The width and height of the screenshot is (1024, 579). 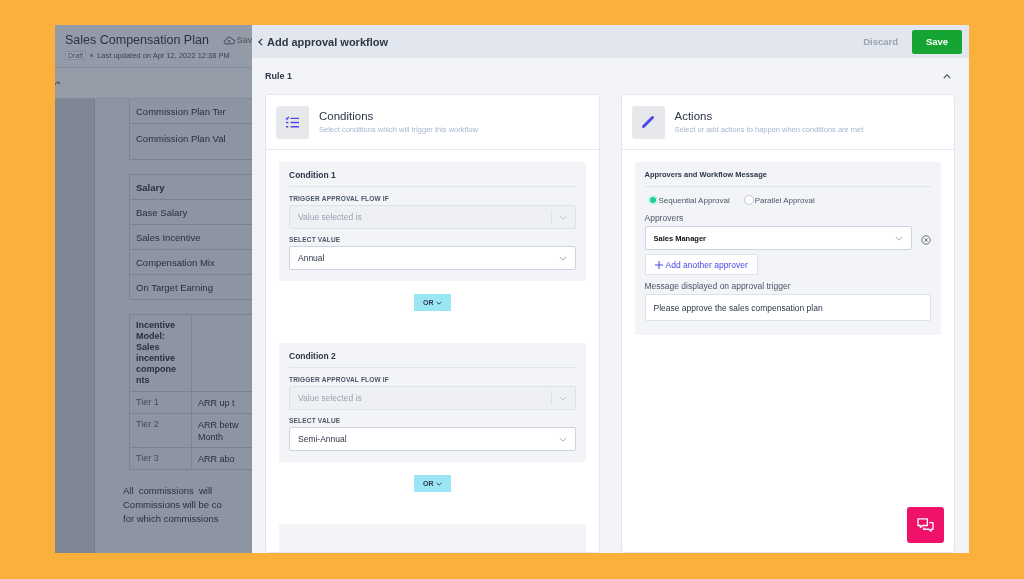 What do you see at coordinates (216, 459) in the screenshot?
I see `table-cell-text: ARR abo` at bounding box center [216, 459].